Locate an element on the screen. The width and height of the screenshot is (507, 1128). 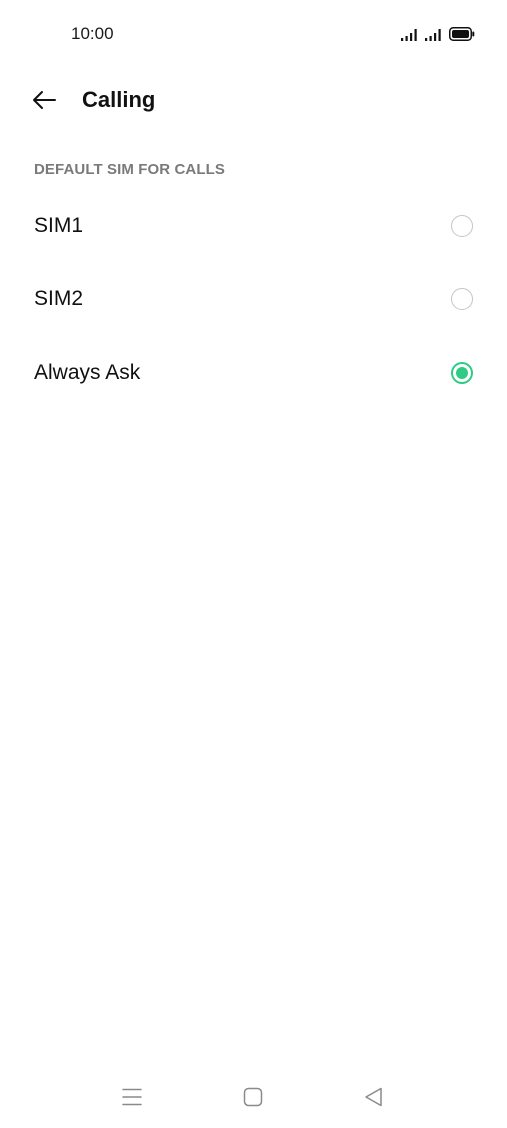
back-triangle-icon is located at coordinates (373, 1097).